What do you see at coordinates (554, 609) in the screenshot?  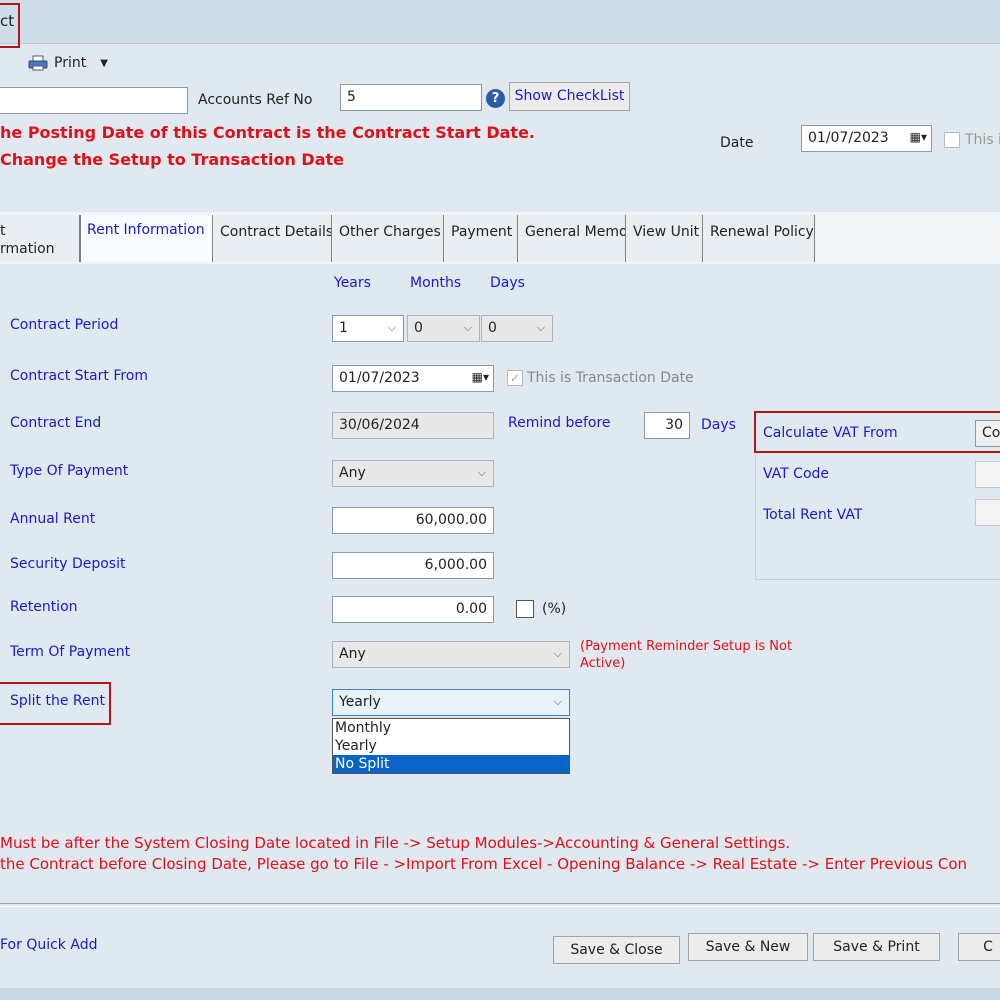 I see `retention-percent-label: (%)` at bounding box center [554, 609].